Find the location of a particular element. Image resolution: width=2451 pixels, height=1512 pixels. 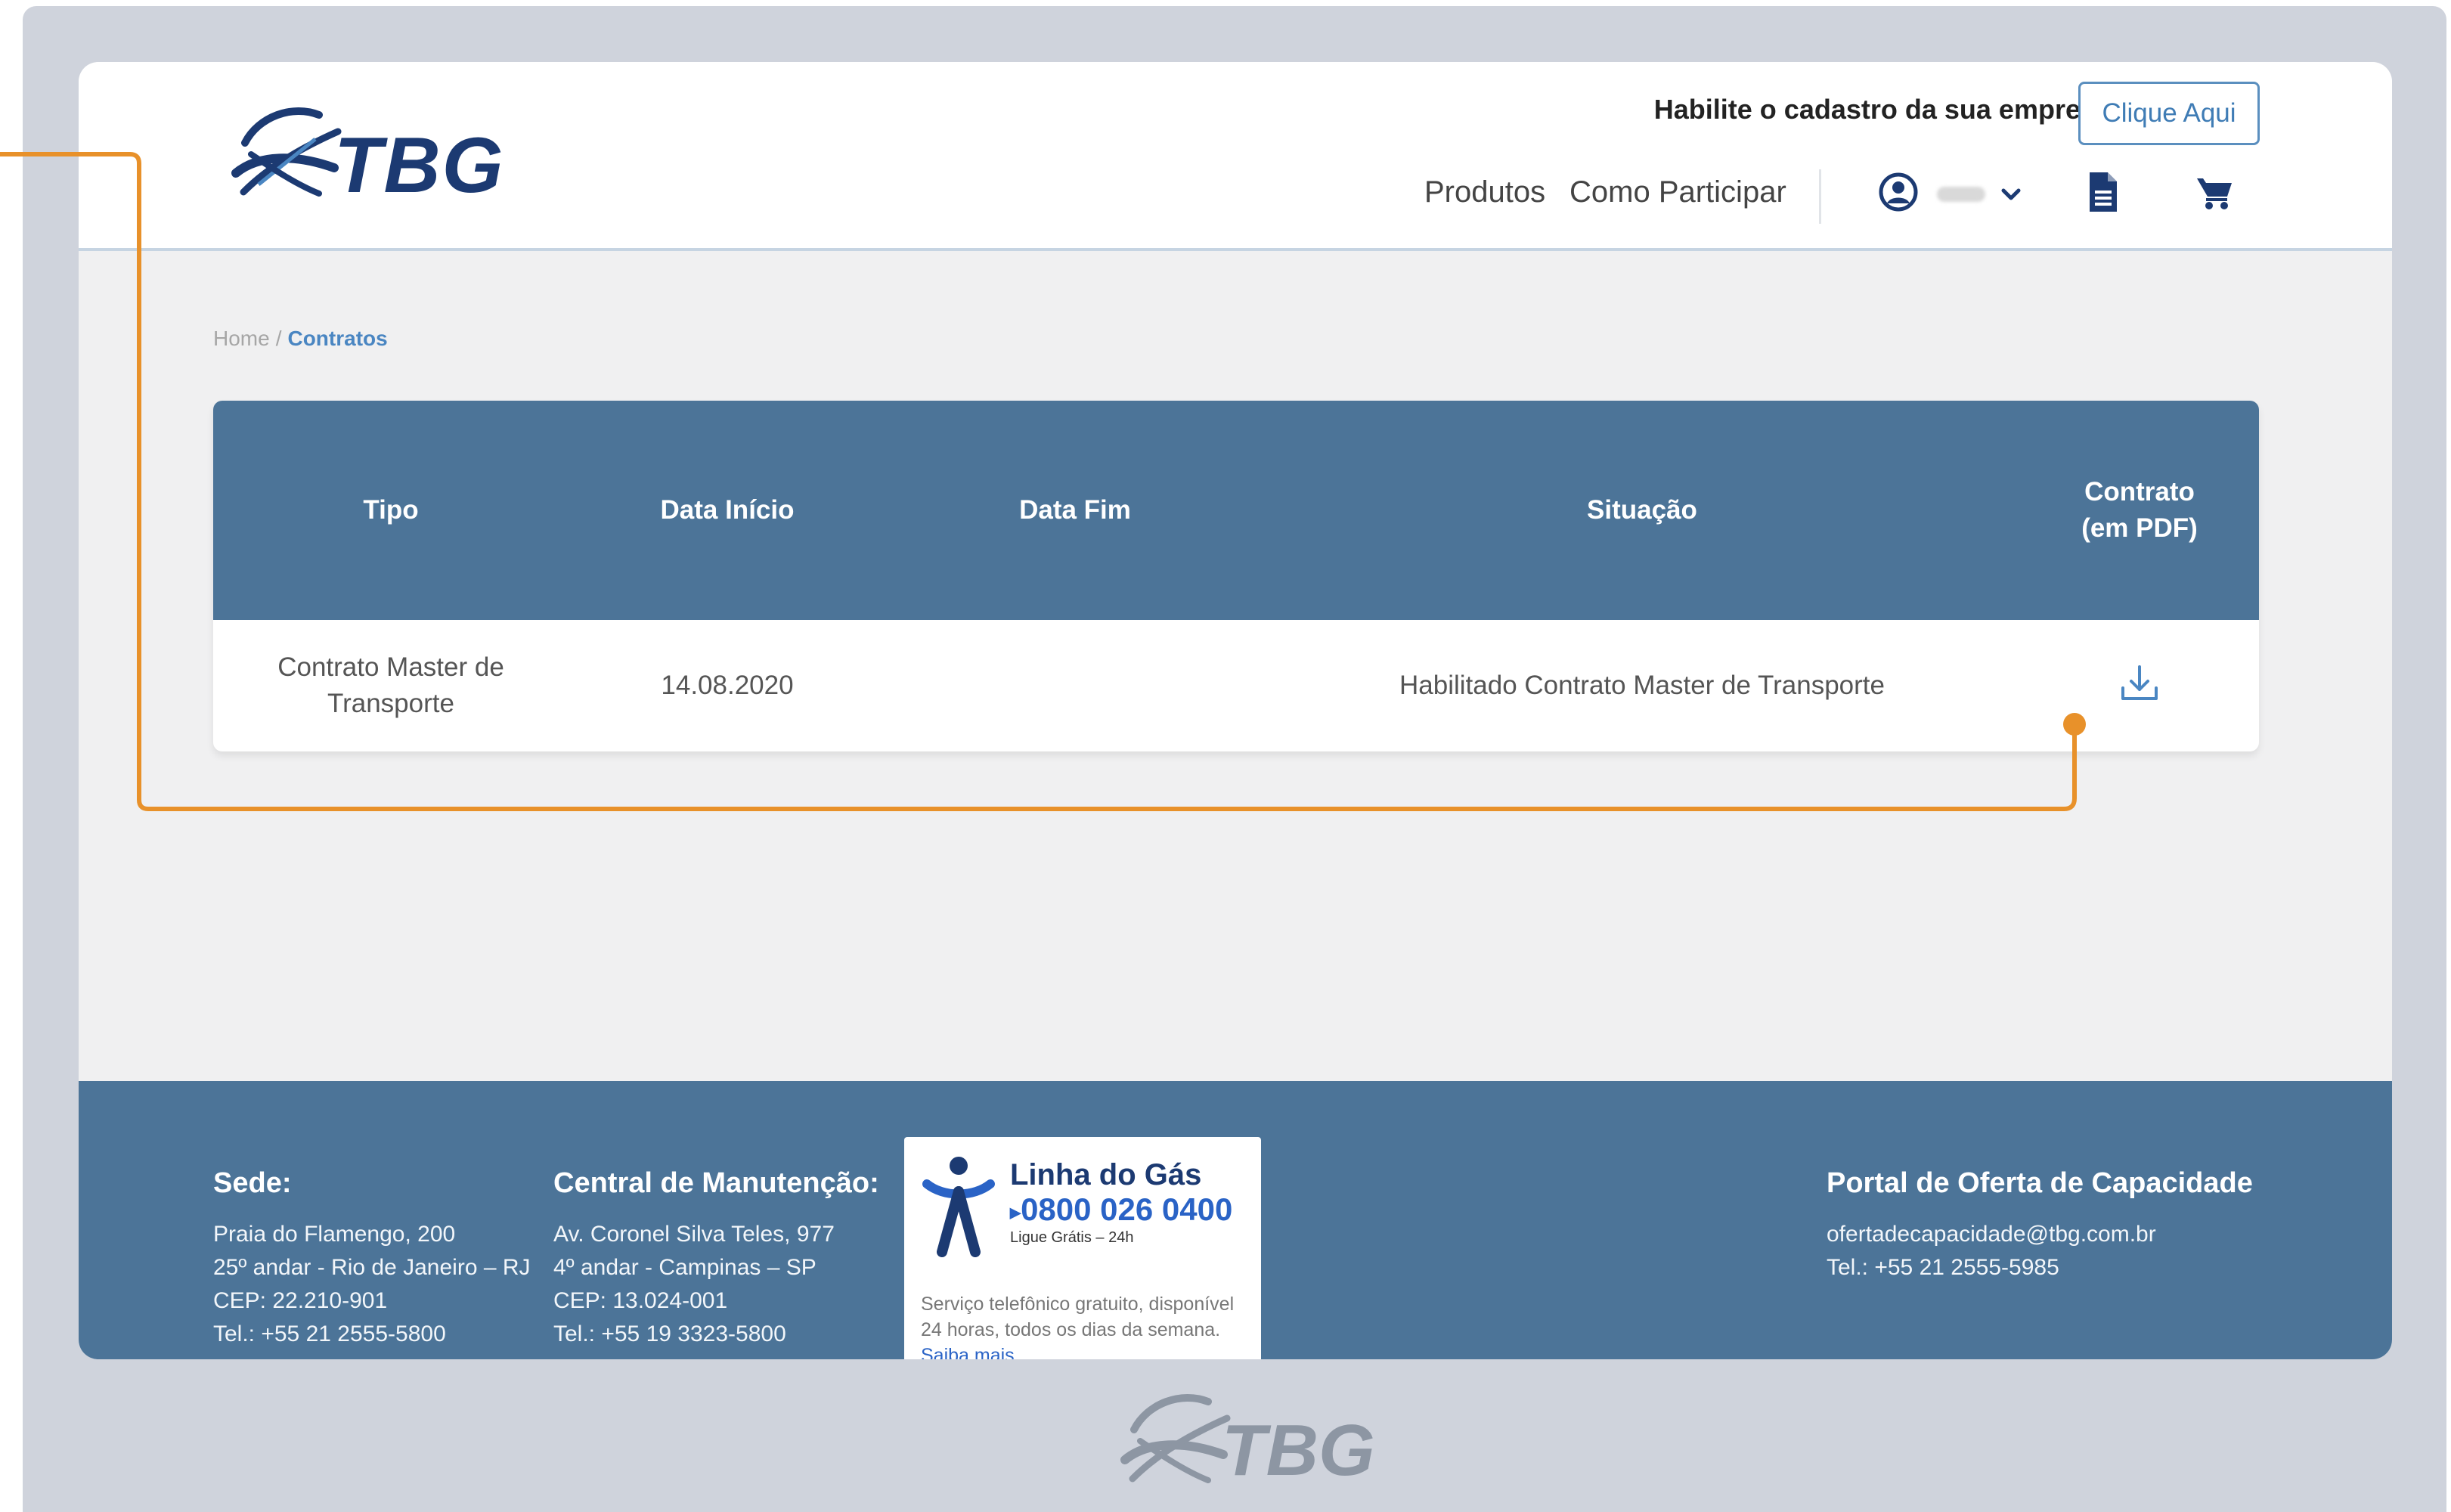

column-header-contrato-pdf: Contrato (em PDF) is located at coordinates (2139, 510).